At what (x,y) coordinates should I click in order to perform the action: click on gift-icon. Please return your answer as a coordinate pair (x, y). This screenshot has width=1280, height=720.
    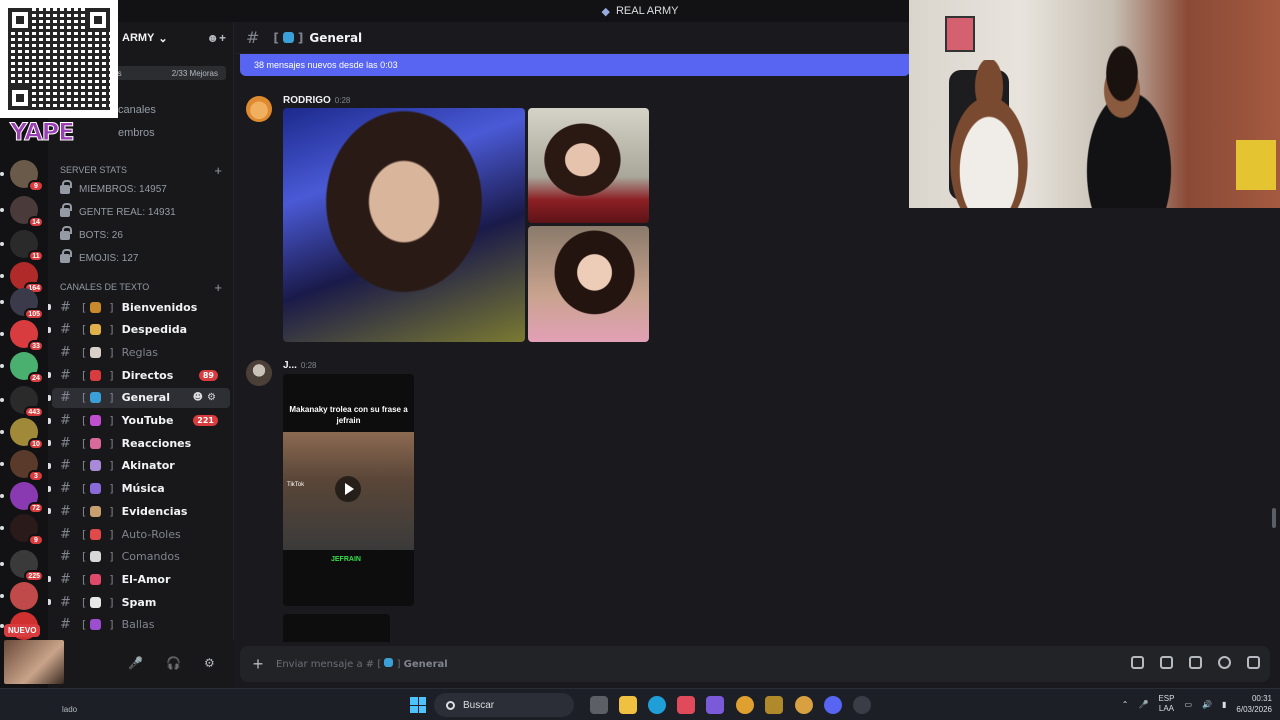
    Looking at the image, I should click on (1137, 662).